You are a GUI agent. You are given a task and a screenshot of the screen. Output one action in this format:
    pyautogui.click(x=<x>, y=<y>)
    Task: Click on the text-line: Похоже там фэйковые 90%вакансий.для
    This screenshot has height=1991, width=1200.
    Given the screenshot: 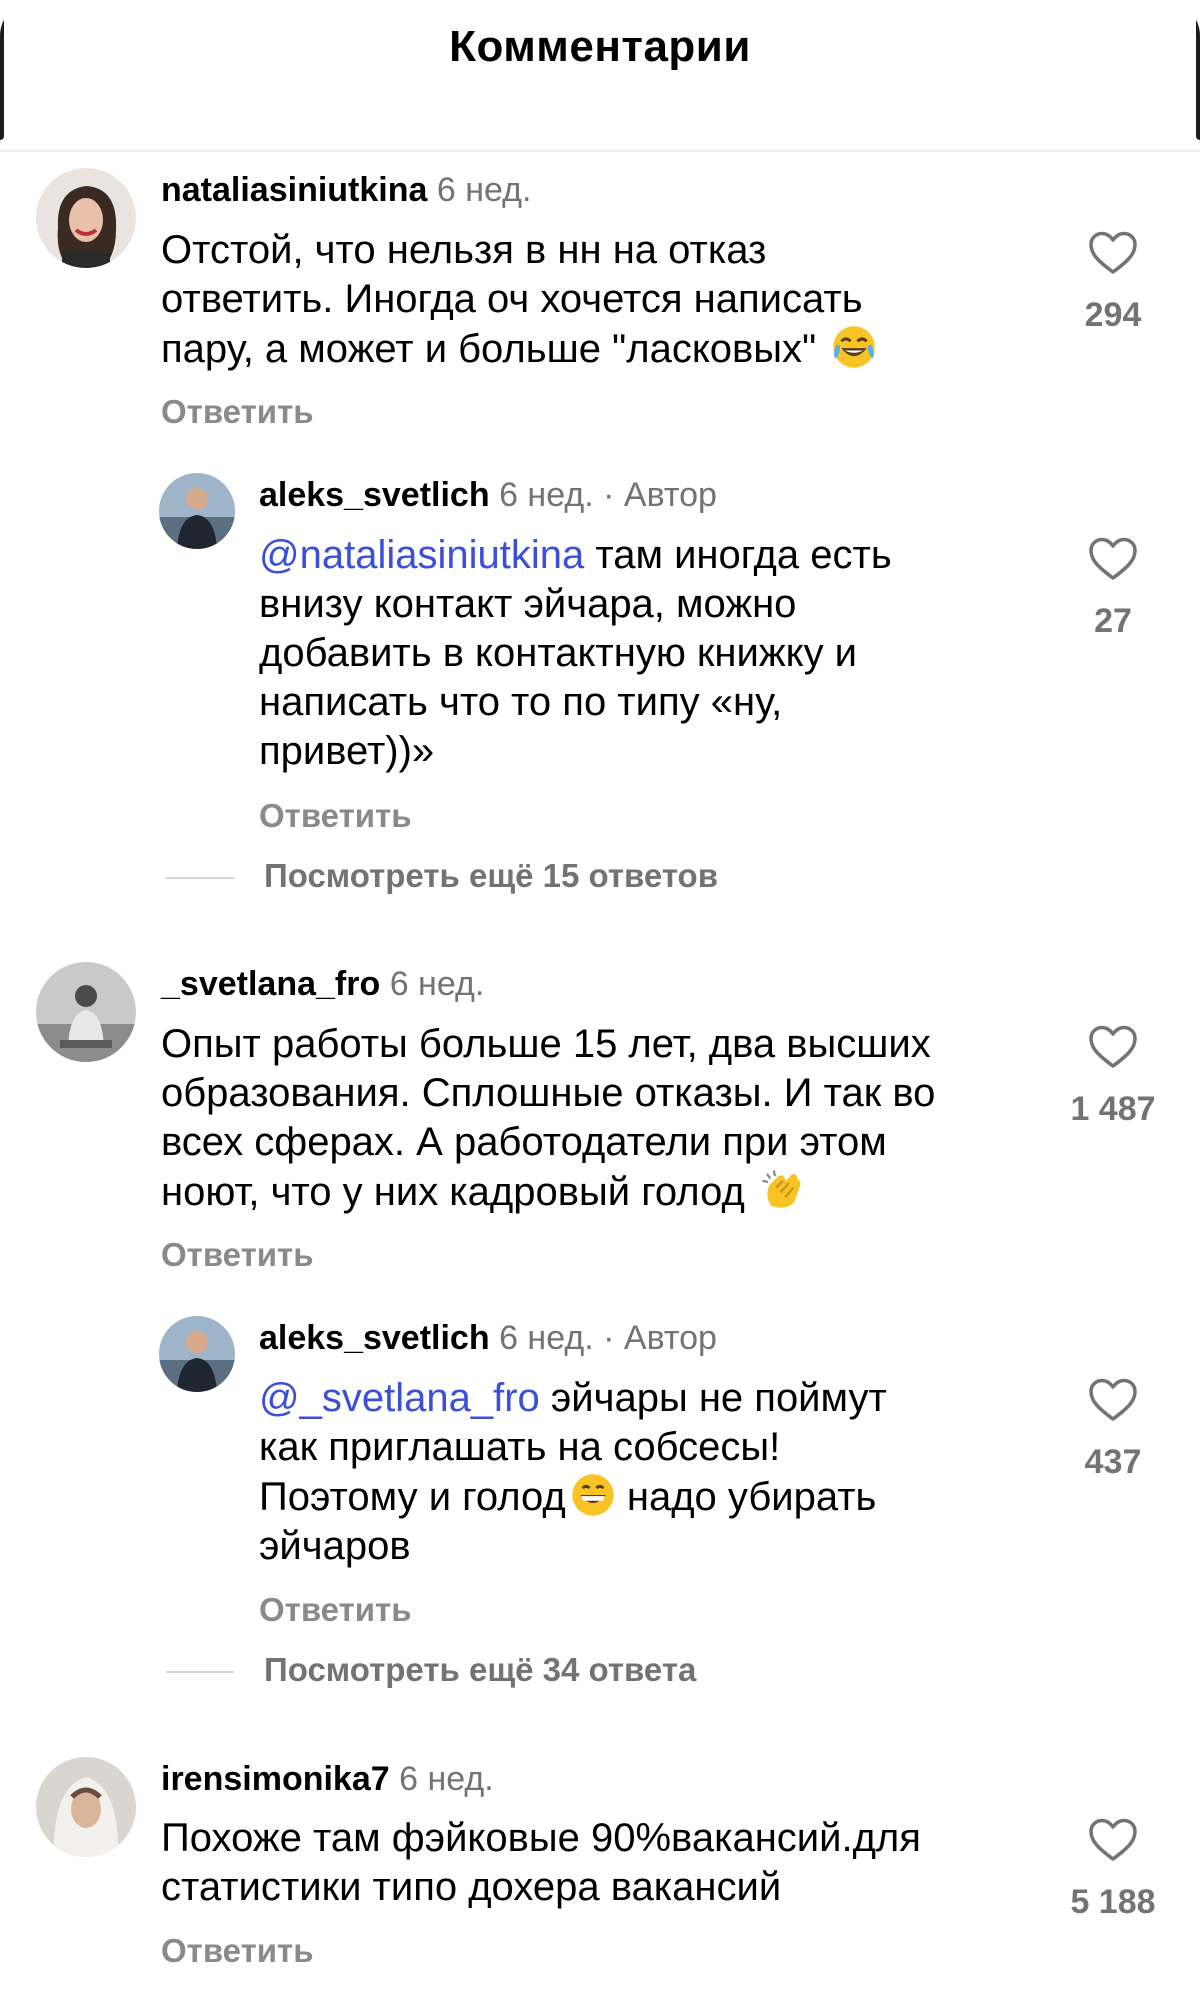 What is the action you would take?
    pyautogui.click(x=541, y=1838)
    